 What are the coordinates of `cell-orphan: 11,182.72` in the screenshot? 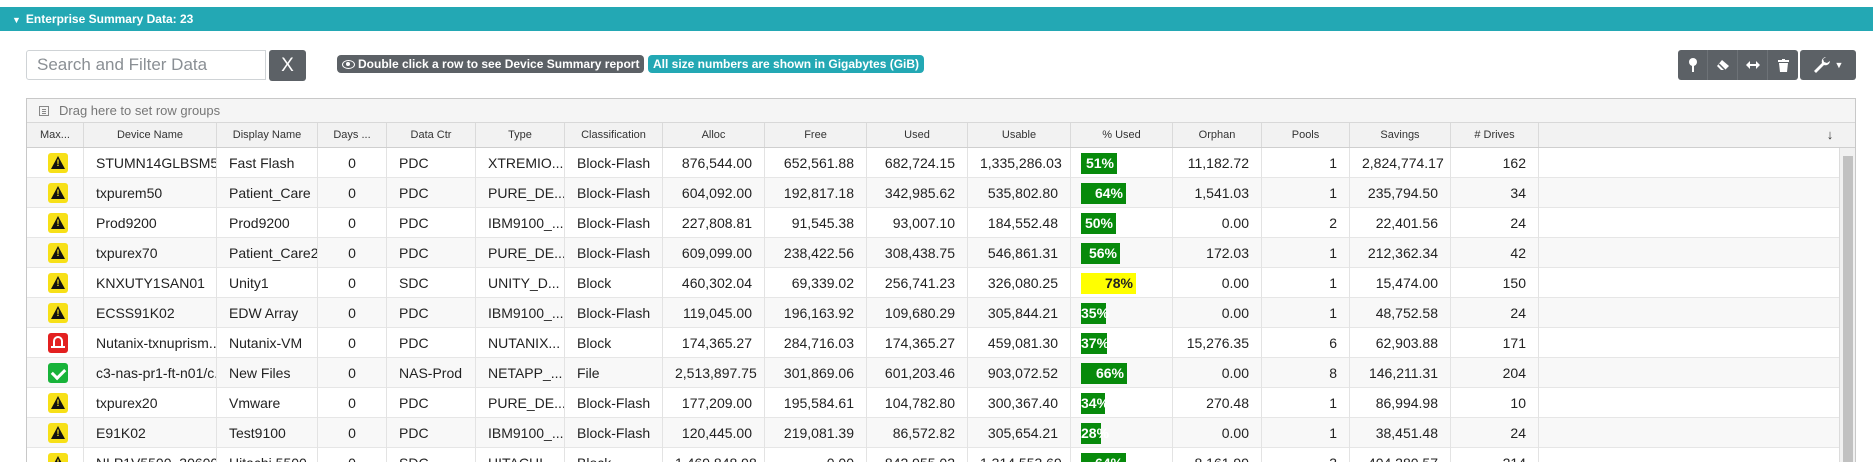 It's located at (1217, 163).